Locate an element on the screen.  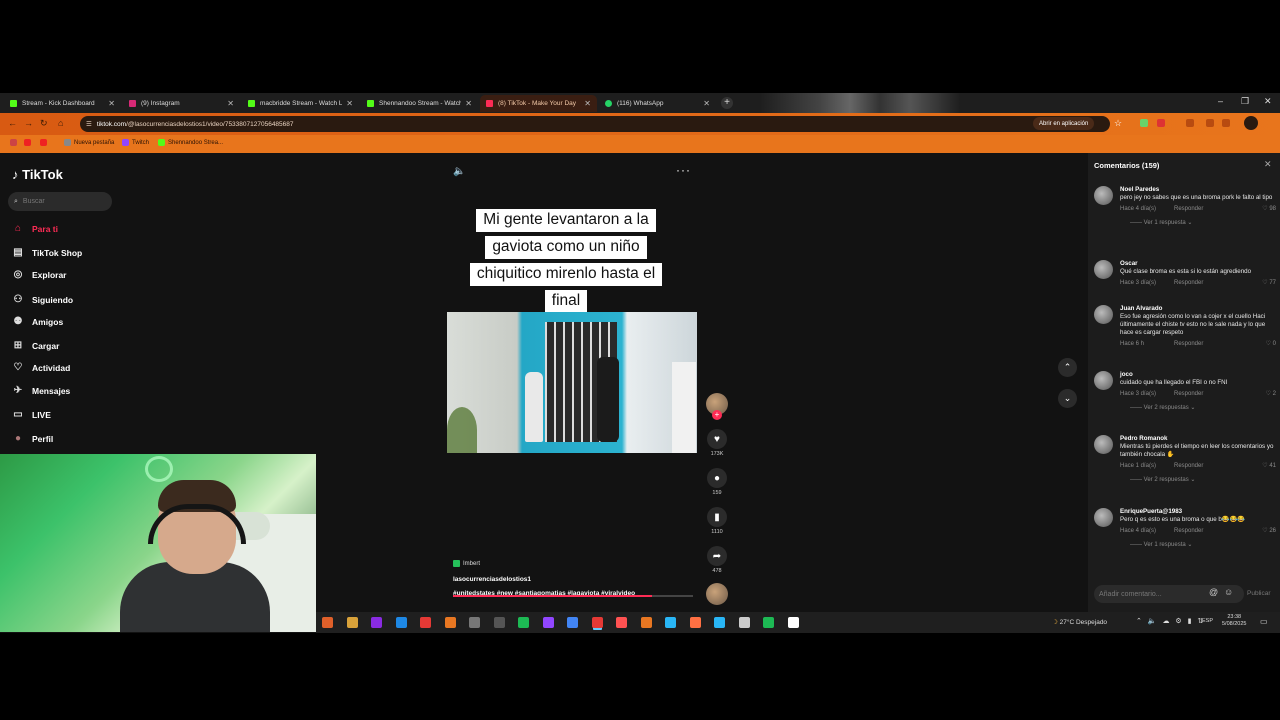
browser-profile-avatar is located at coordinates (1251, 123).